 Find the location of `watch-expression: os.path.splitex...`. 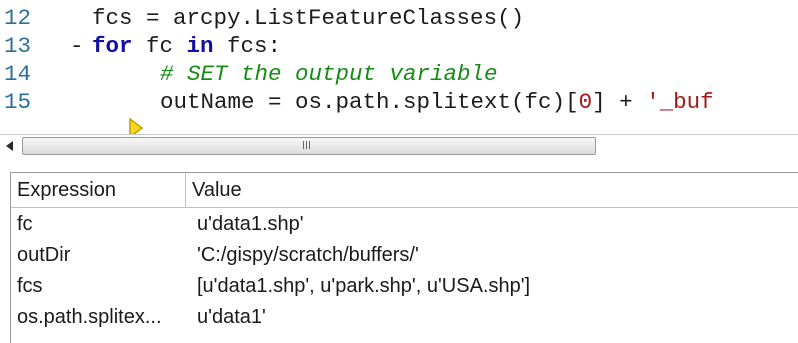

watch-expression: os.path.splitex... is located at coordinates (89, 317).